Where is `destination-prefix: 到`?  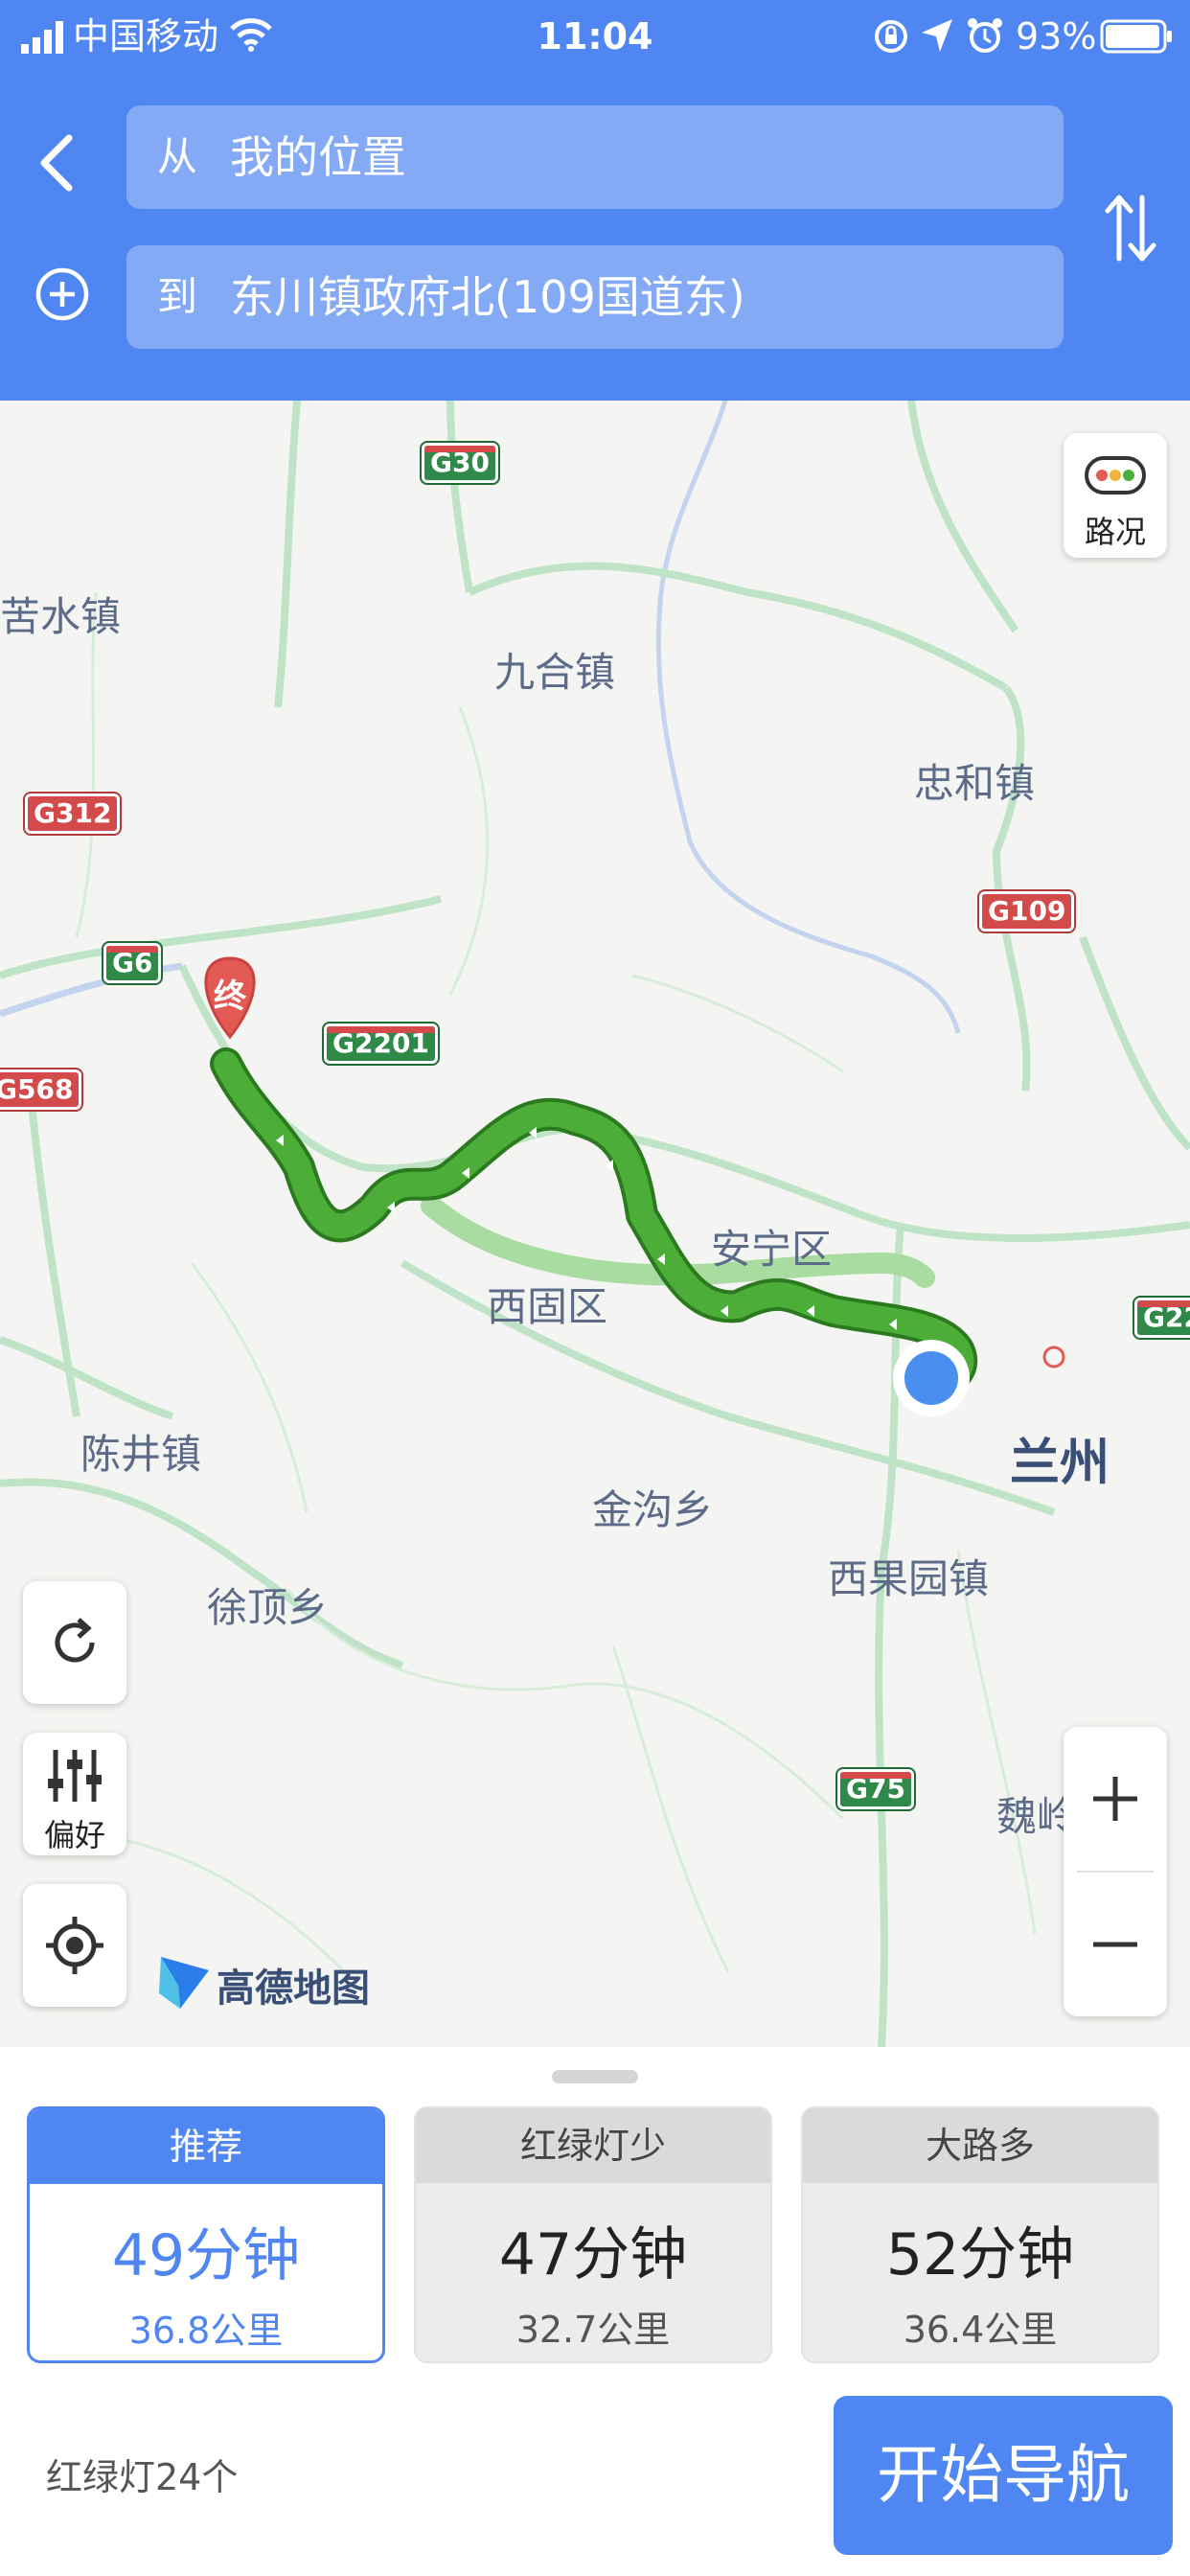 destination-prefix: 到 is located at coordinates (178, 296).